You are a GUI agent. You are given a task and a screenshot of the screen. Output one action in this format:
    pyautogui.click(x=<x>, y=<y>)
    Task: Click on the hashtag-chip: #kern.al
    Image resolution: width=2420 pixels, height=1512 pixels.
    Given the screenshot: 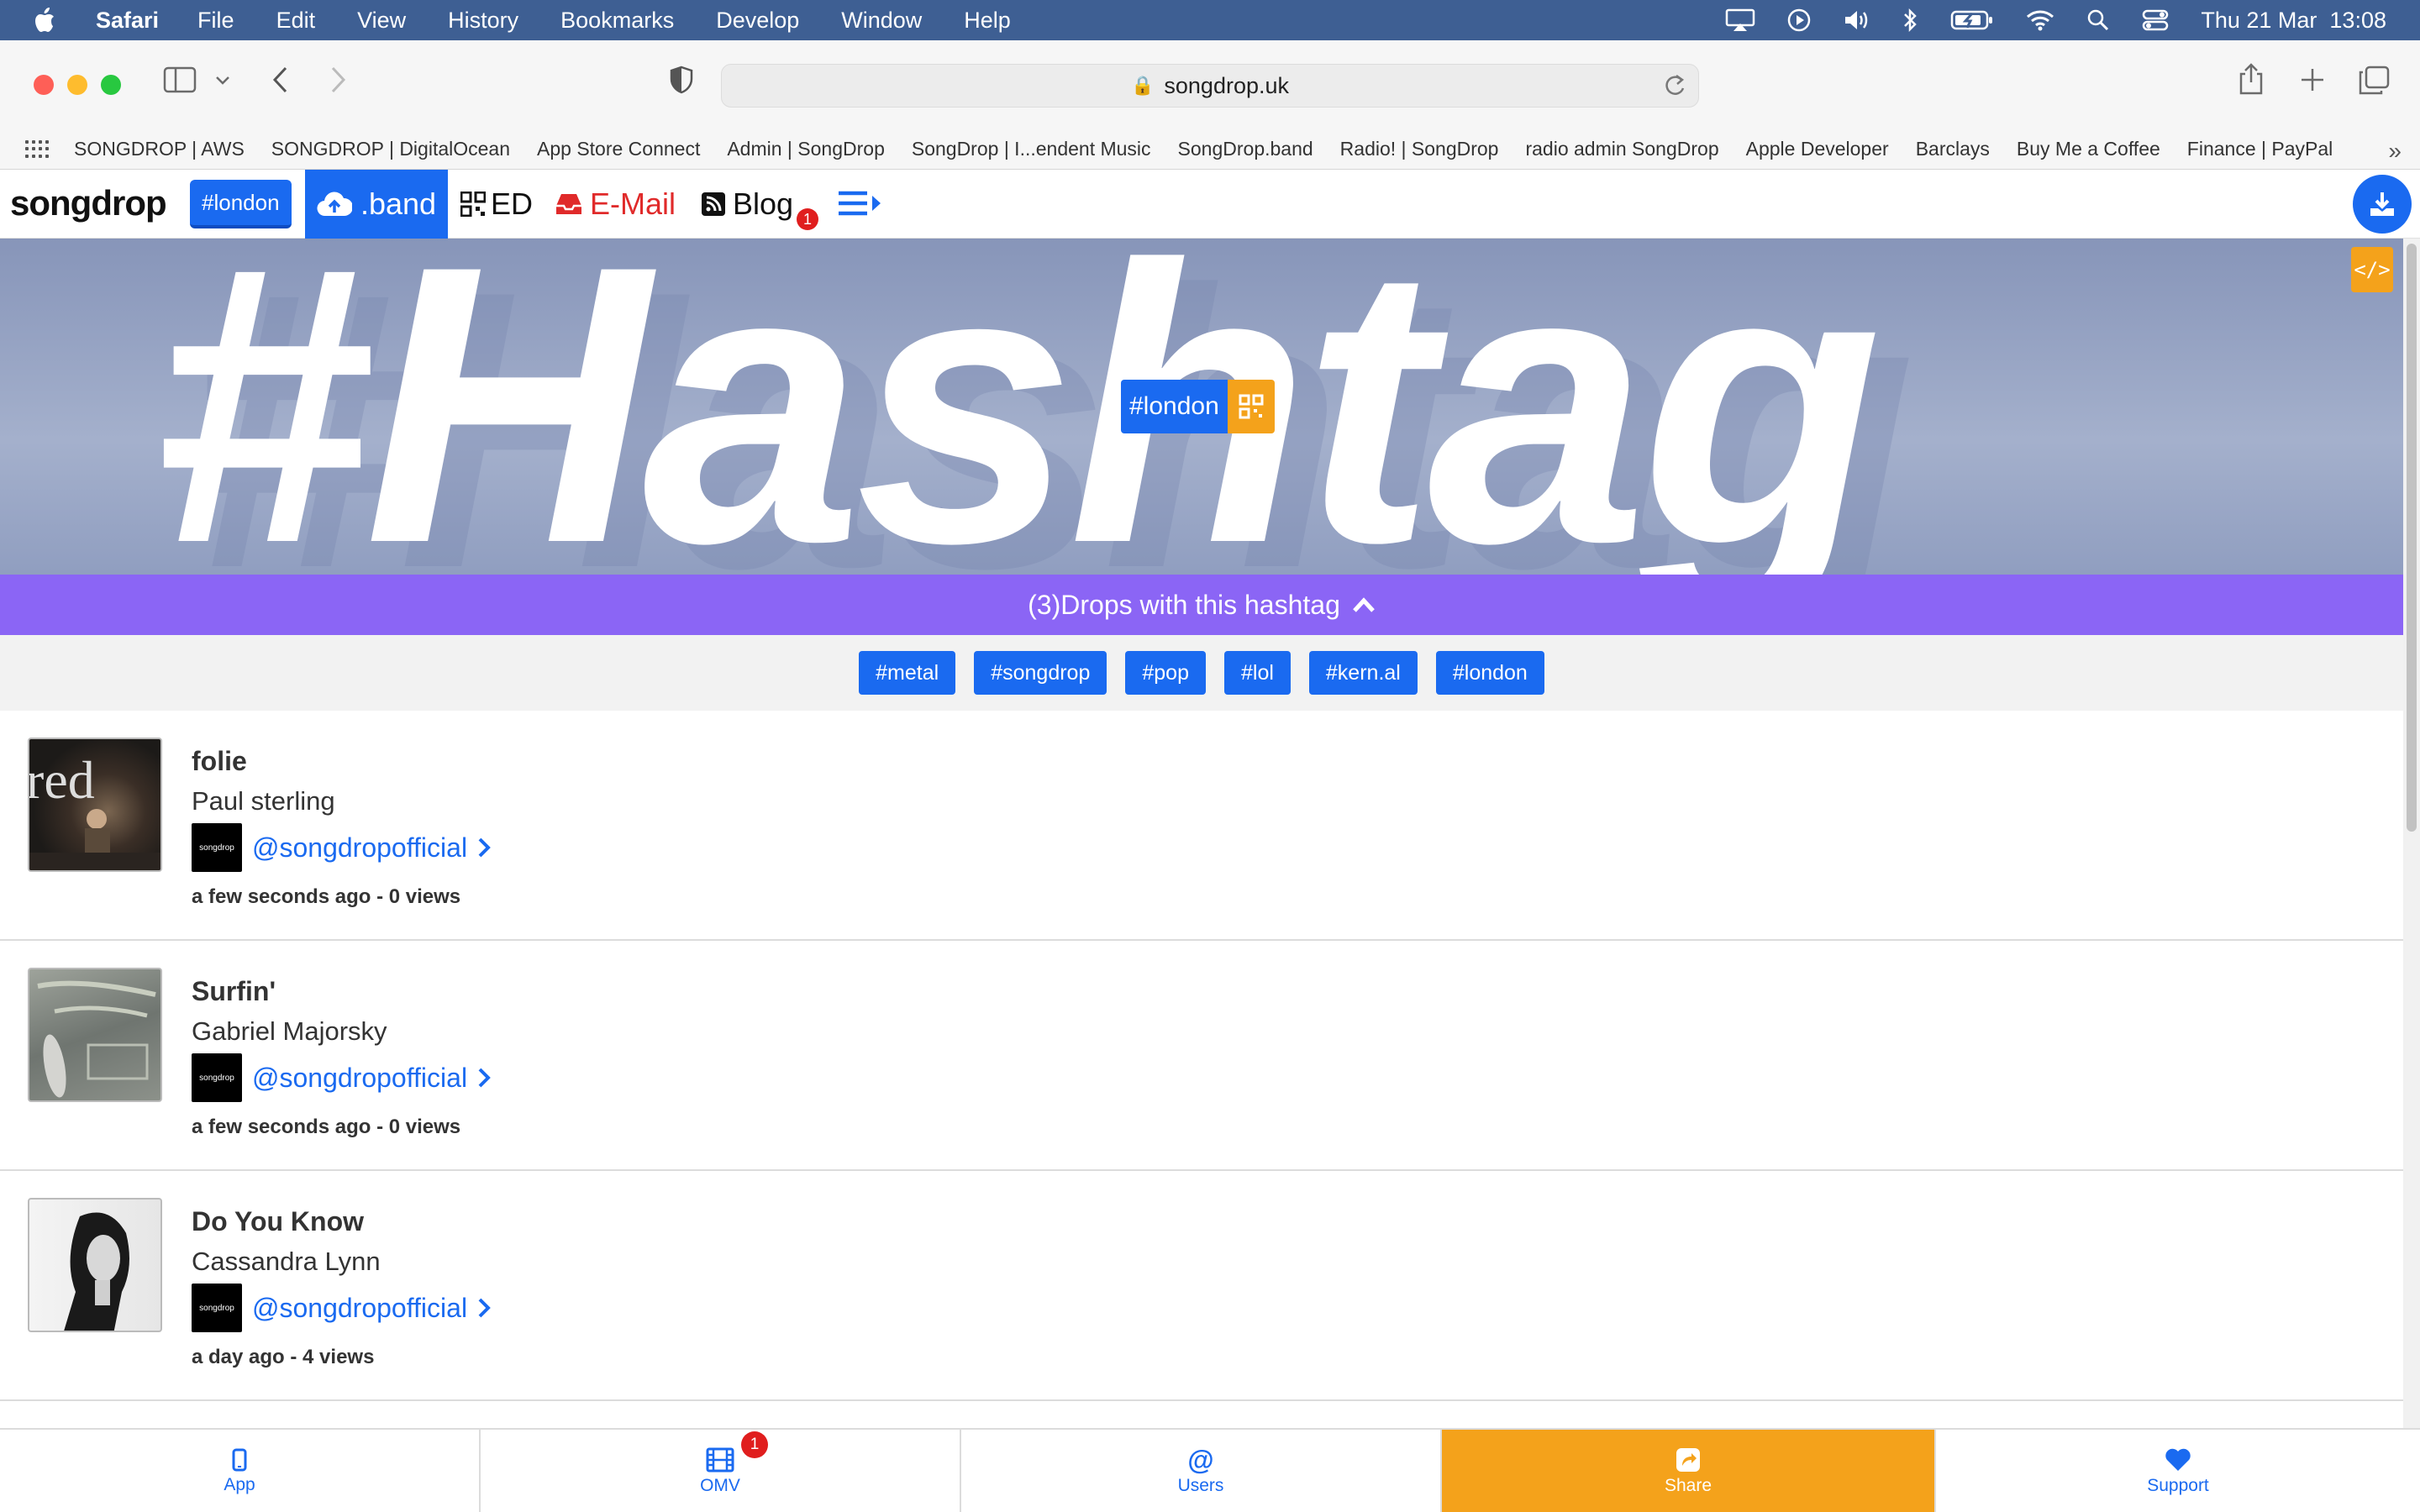 What is the action you would take?
    pyautogui.click(x=1363, y=673)
    